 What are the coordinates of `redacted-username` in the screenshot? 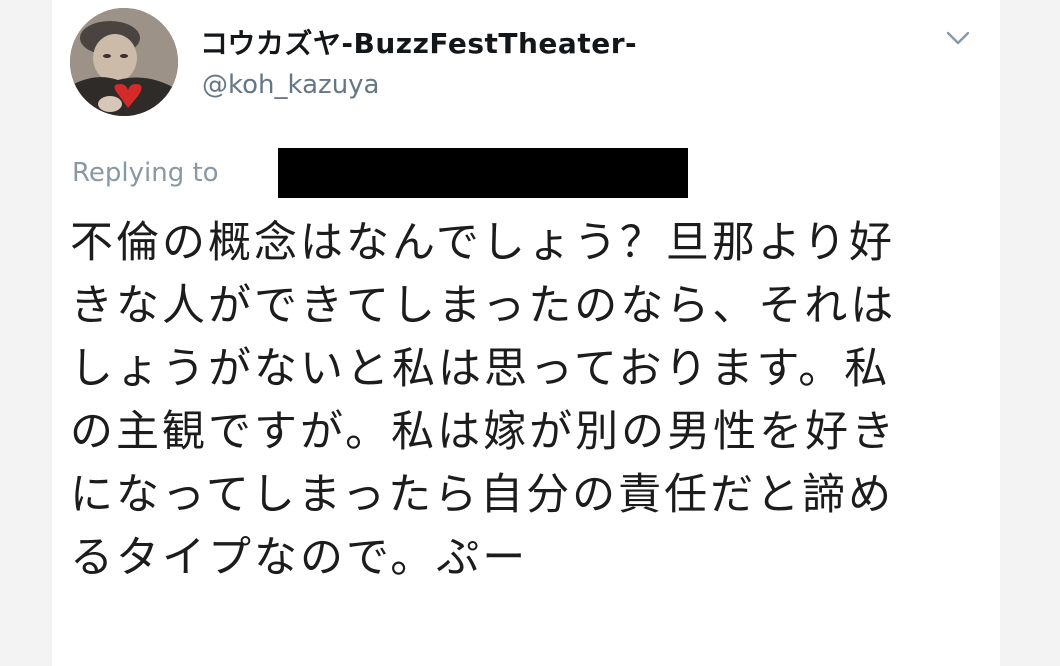 It's located at (483, 173).